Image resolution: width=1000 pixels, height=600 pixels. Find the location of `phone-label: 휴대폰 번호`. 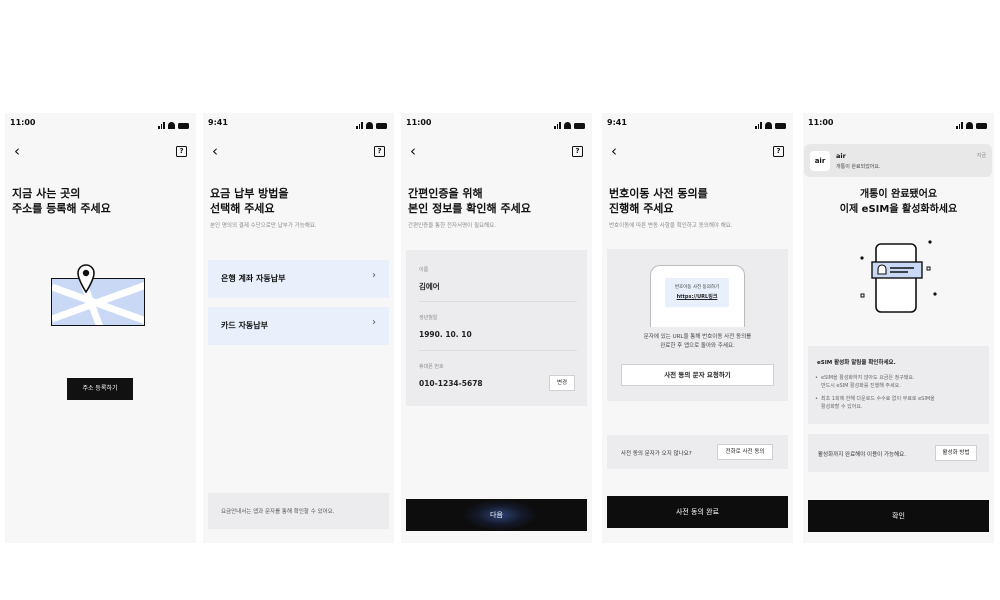

phone-label: 휴대폰 번호 is located at coordinates (431, 367).